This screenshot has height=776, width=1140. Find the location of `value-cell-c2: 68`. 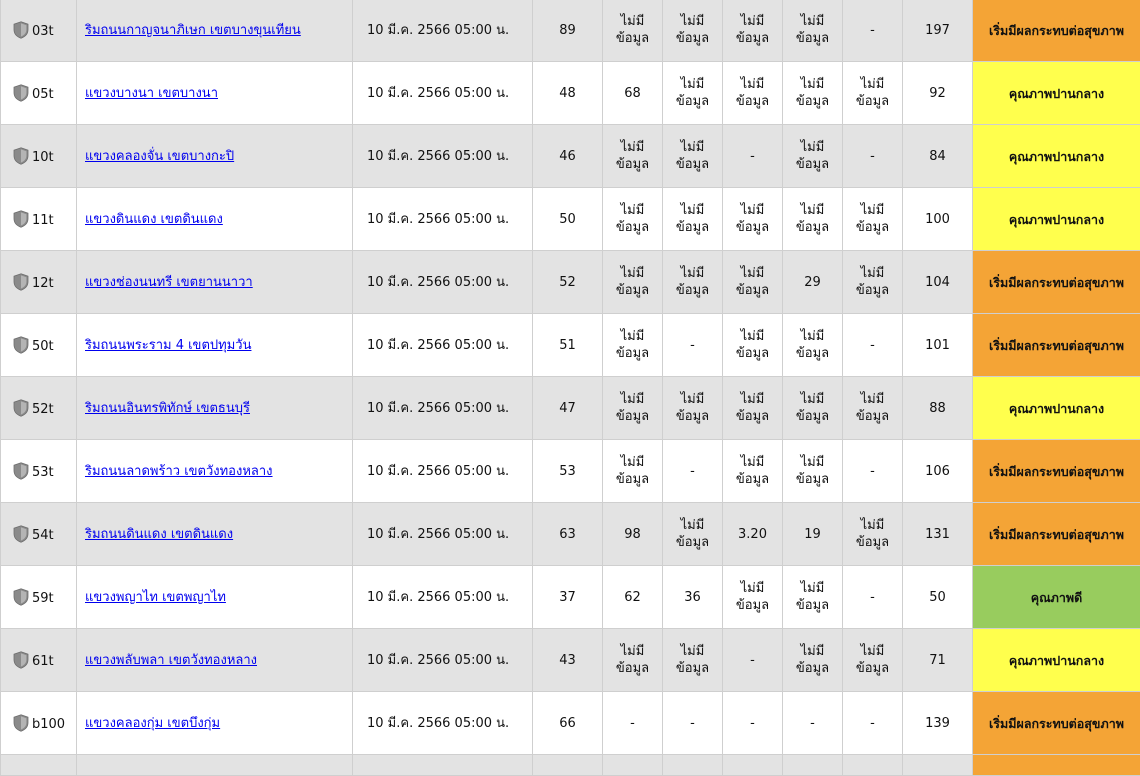

value-cell-c2: 68 is located at coordinates (633, 93).